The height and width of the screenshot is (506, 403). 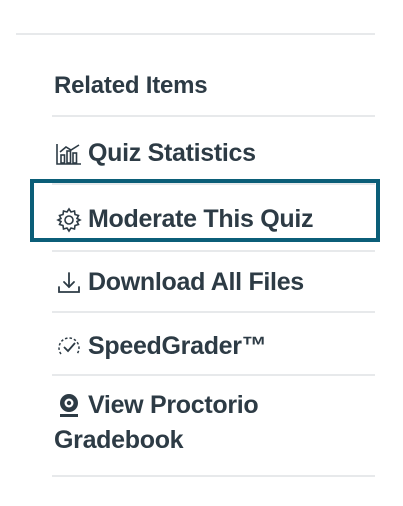 I want to click on gear-icon, so click(x=69, y=220).